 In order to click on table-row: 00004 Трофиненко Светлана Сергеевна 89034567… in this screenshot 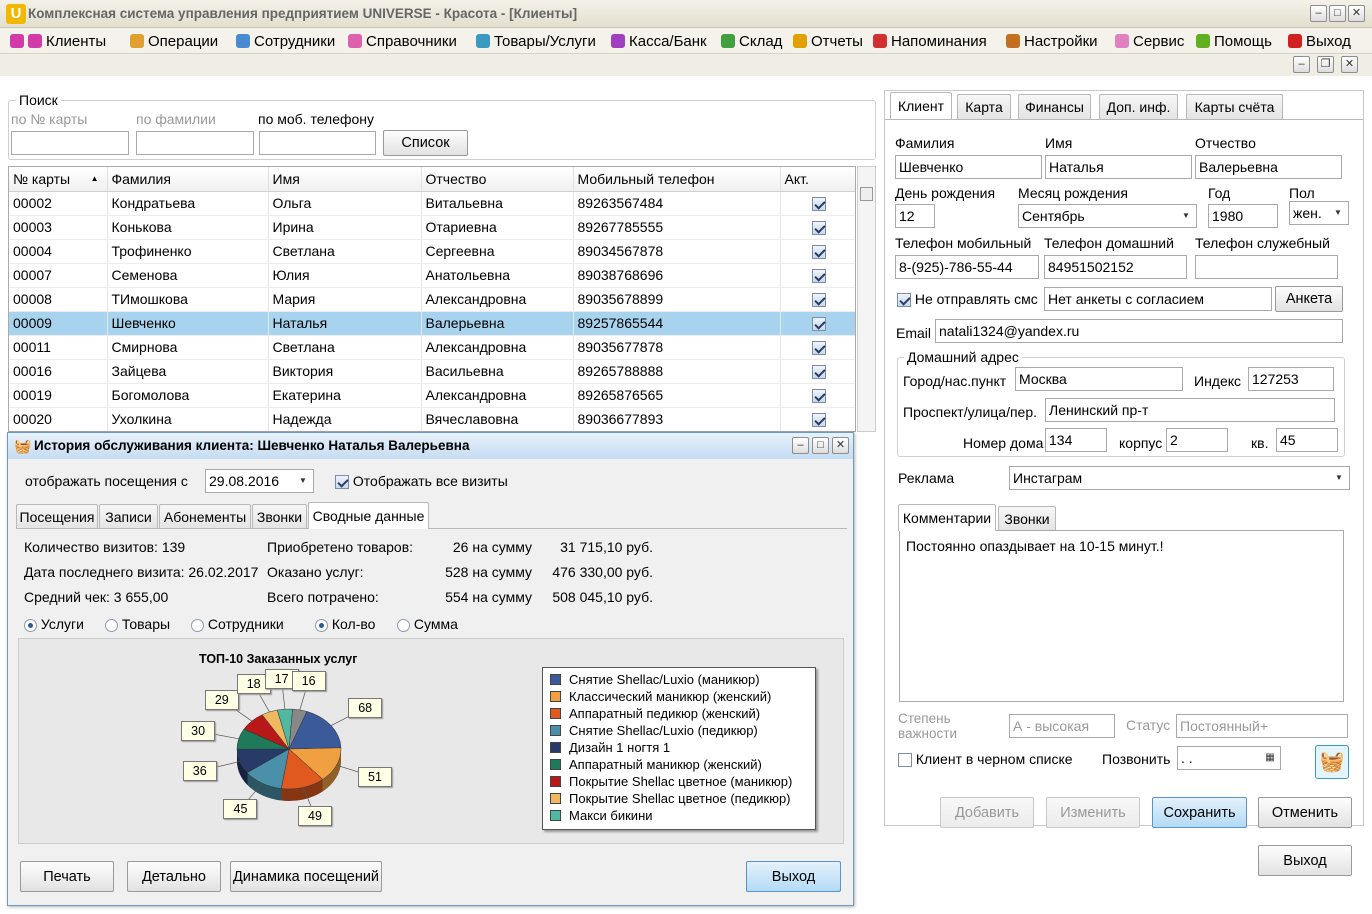, I will do `click(432, 251)`.